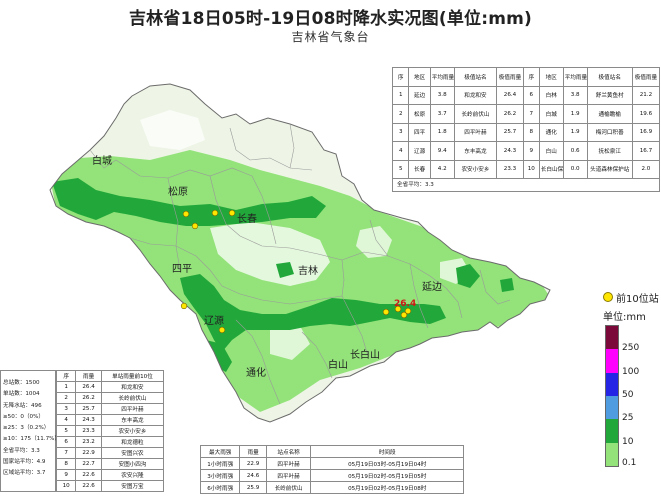 This screenshot has width=661, height=500. What do you see at coordinates (442, 132) in the screenshot?
I see `table-cell: 1.8` at bounding box center [442, 132].